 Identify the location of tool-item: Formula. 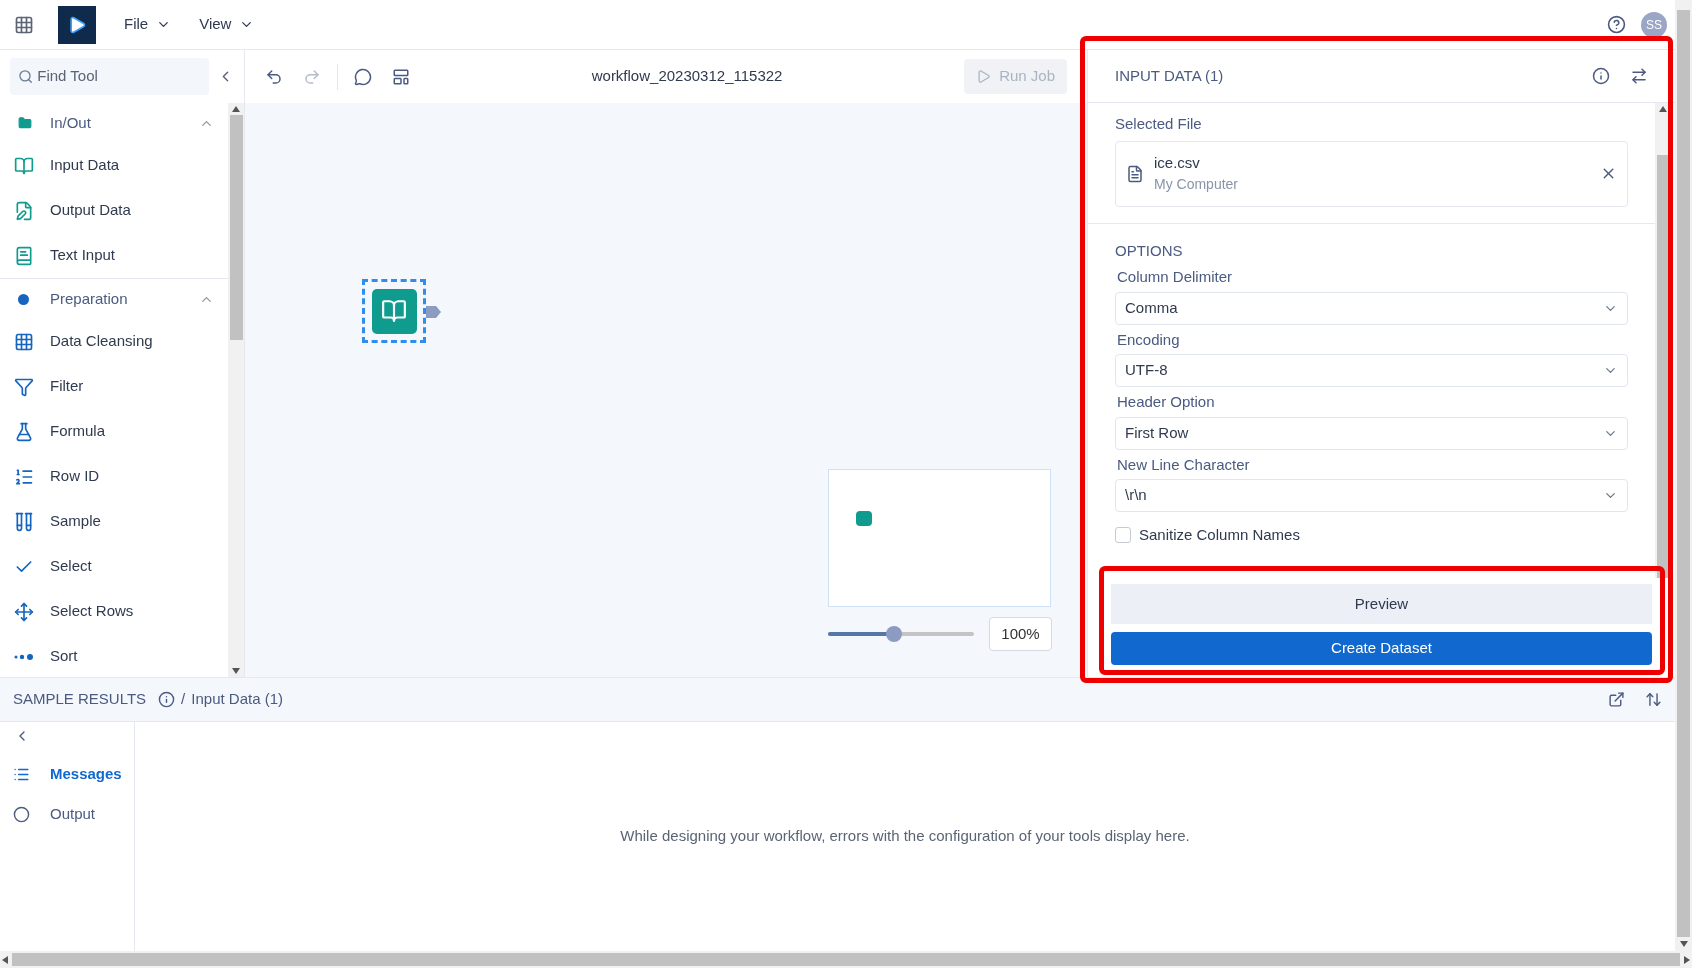
(114, 431).